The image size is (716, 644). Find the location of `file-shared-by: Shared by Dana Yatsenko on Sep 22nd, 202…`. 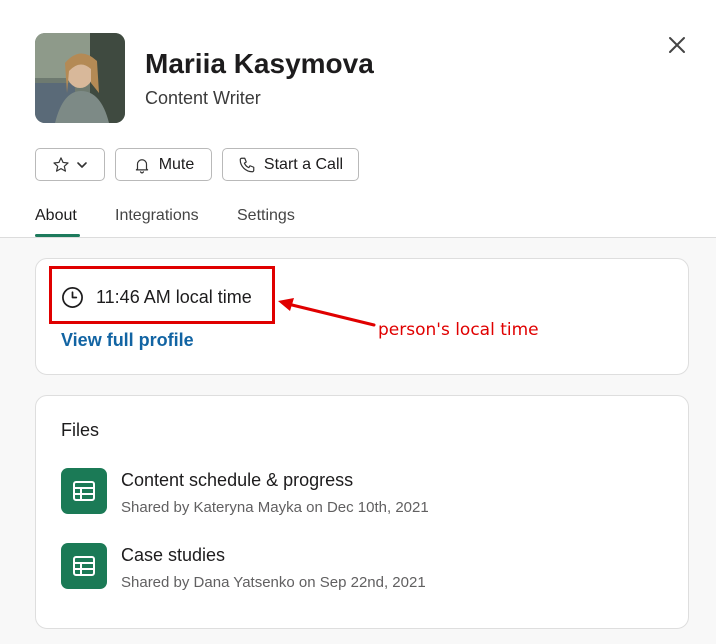

file-shared-by: Shared by Dana Yatsenko on Sep 22nd, 202… is located at coordinates (273, 582).